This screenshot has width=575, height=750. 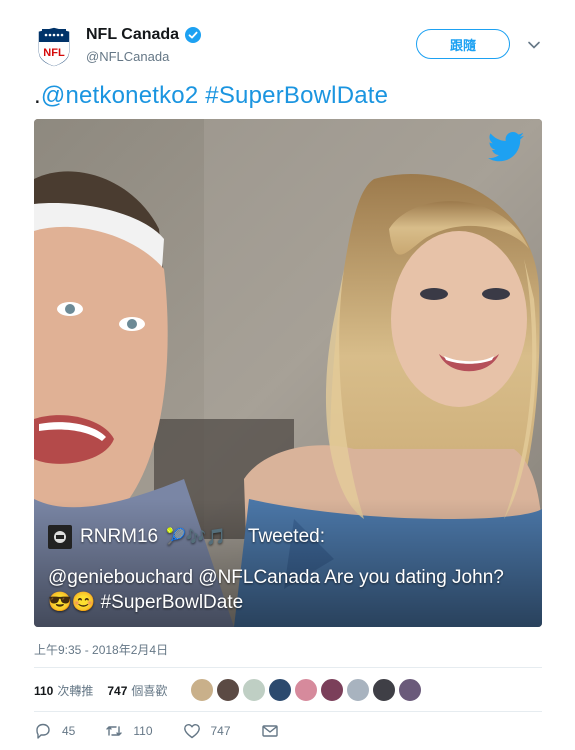 I want to click on tweet-text: .@netkonetko2 #SuperBowlDate, so click(x=211, y=96).